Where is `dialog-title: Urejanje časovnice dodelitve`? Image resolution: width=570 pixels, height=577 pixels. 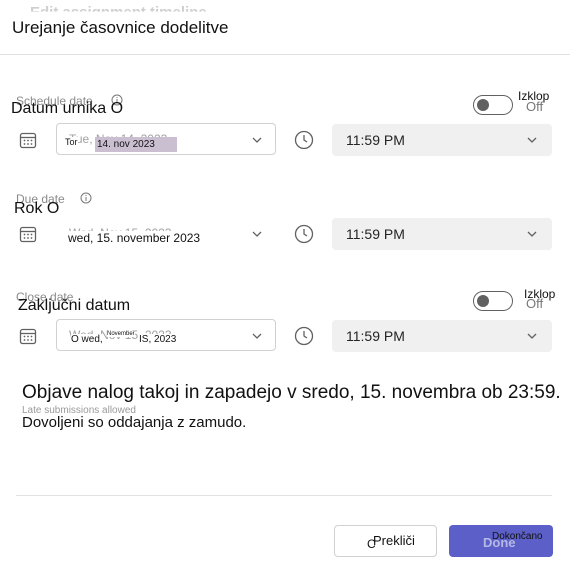 dialog-title: Urejanje časovnice dodelitve is located at coordinates (120, 27).